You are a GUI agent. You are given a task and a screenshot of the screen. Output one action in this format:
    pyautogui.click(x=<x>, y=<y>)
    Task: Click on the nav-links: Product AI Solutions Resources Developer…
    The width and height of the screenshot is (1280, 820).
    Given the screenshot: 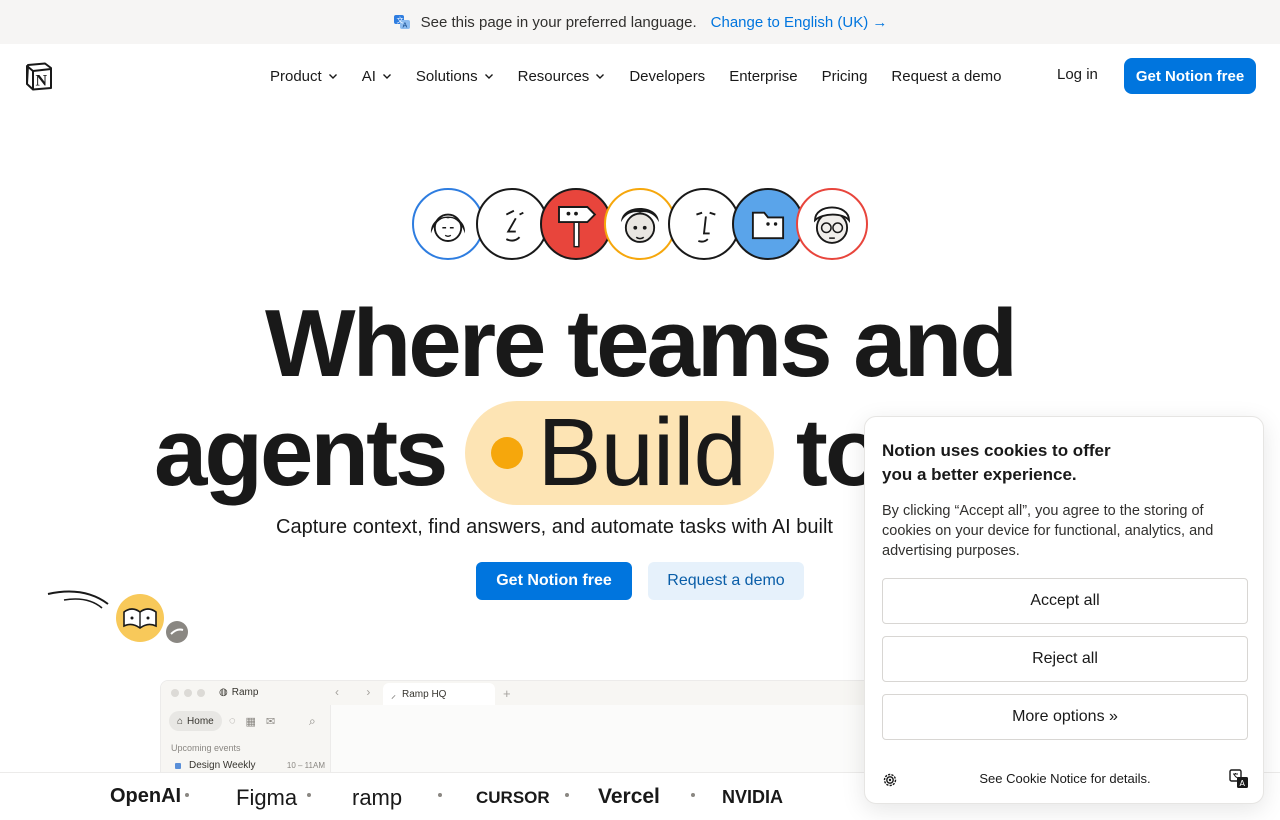 What is the action you would take?
    pyautogui.click(x=648, y=76)
    